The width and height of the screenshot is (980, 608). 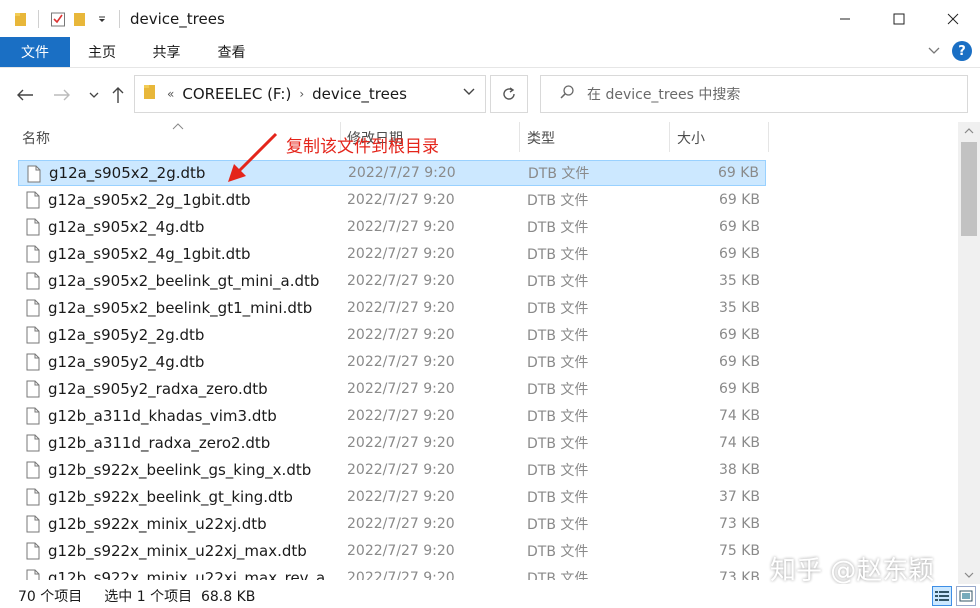 I want to click on expand-ribbon-button, so click(x=934, y=51).